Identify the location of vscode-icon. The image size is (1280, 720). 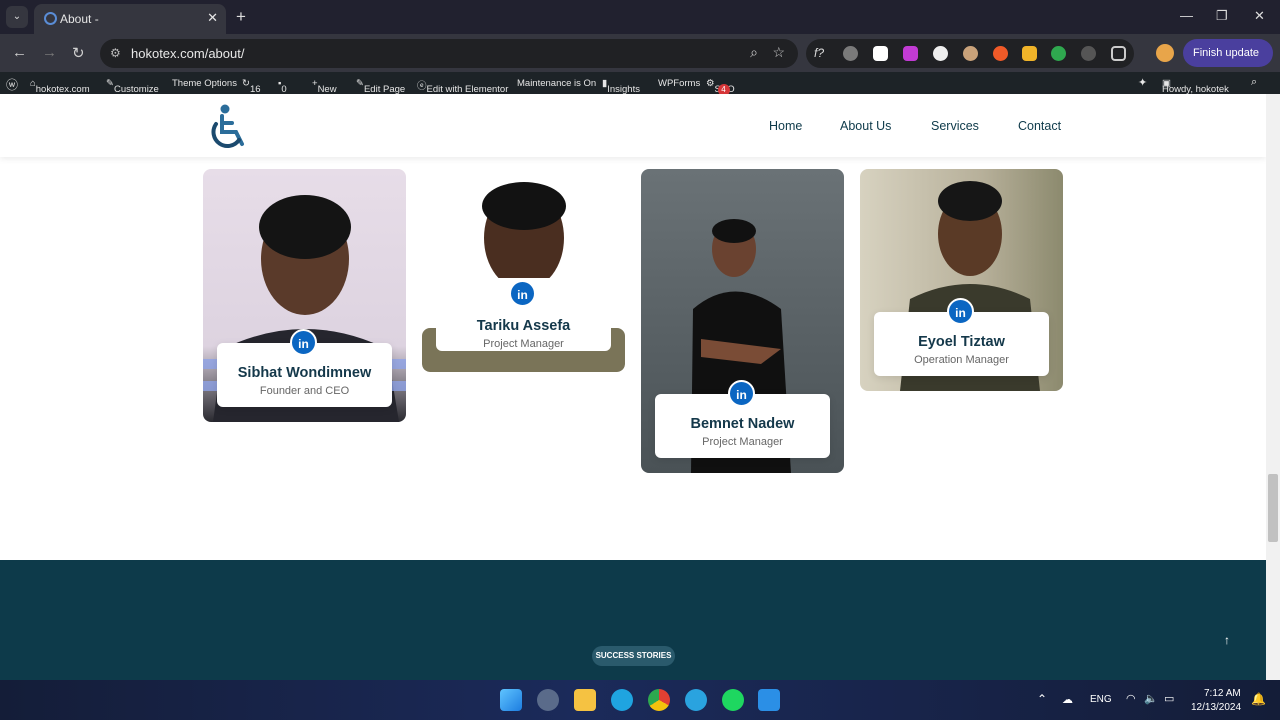
(769, 700).